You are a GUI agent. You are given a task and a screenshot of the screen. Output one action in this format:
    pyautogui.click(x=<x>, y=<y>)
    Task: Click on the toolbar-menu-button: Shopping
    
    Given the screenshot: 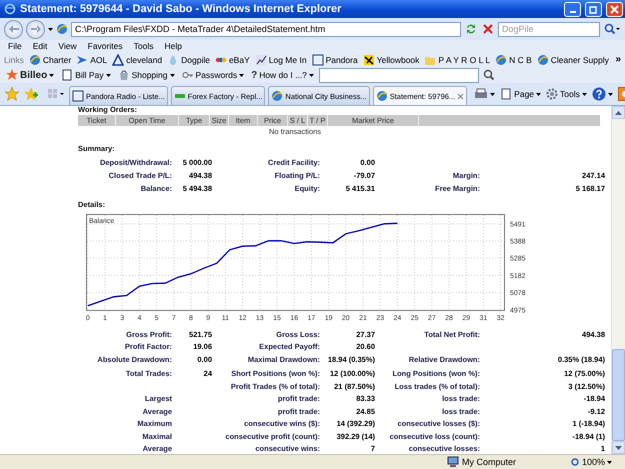 What is the action you would take?
    pyautogui.click(x=146, y=75)
    